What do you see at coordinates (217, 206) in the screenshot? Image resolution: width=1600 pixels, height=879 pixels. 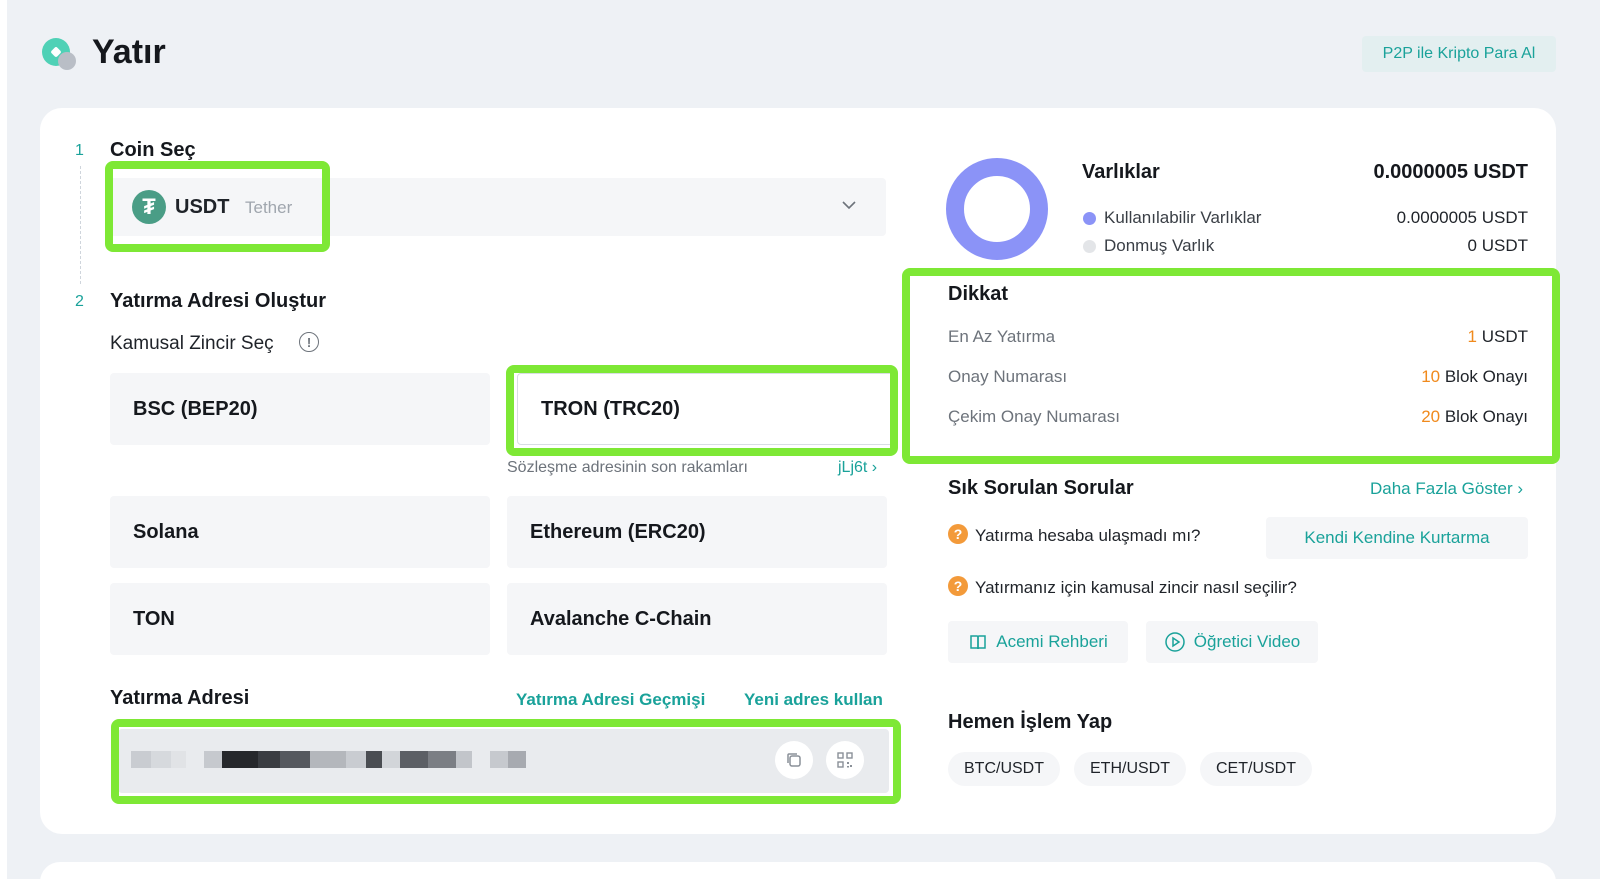 I see `coin-highlight-box` at bounding box center [217, 206].